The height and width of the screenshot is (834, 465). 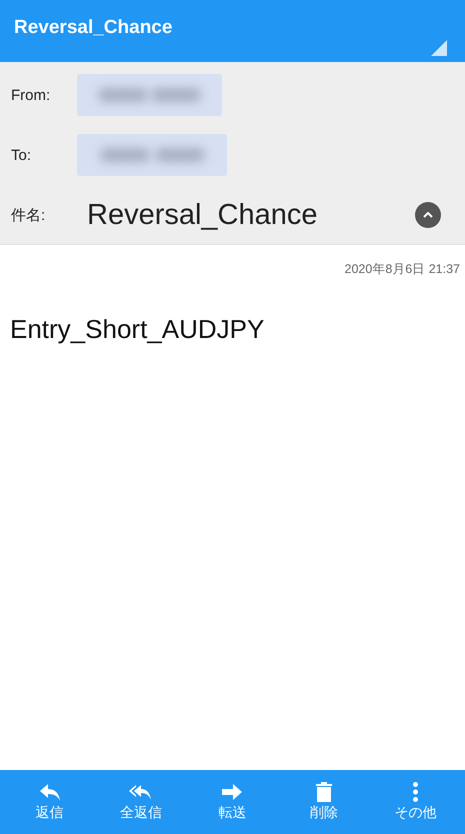 What do you see at coordinates (439, 48) in the screenshot?
I see `corner-triangle-icon` at bounding box center [439, 48].